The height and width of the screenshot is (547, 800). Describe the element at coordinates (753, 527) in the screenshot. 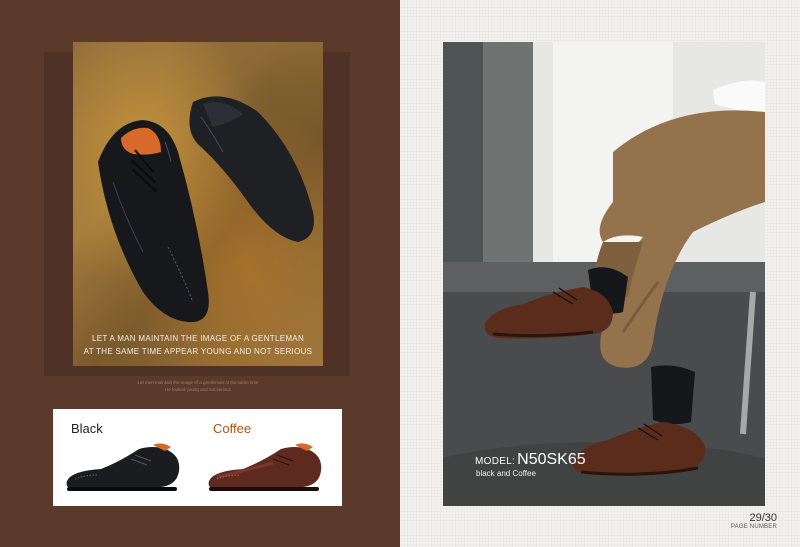

I see `page-number-label: PAGE NUMBER` at that location.